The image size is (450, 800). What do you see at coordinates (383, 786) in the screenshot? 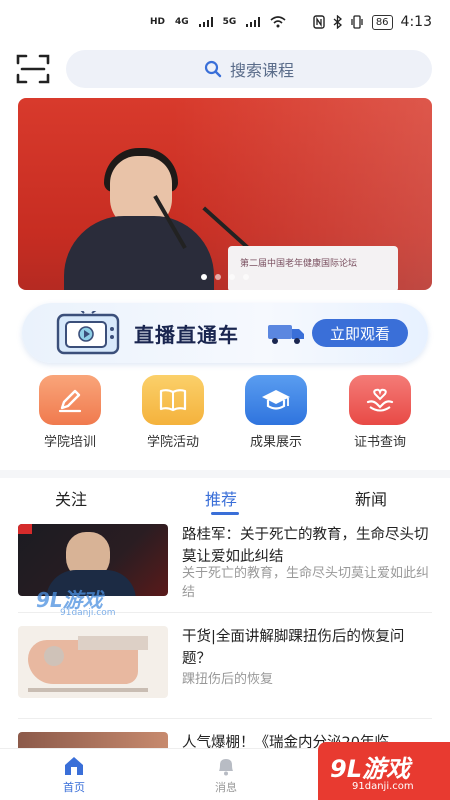
I see `corner-logo-url: 91danji.com` at bounding box center [383, 786].